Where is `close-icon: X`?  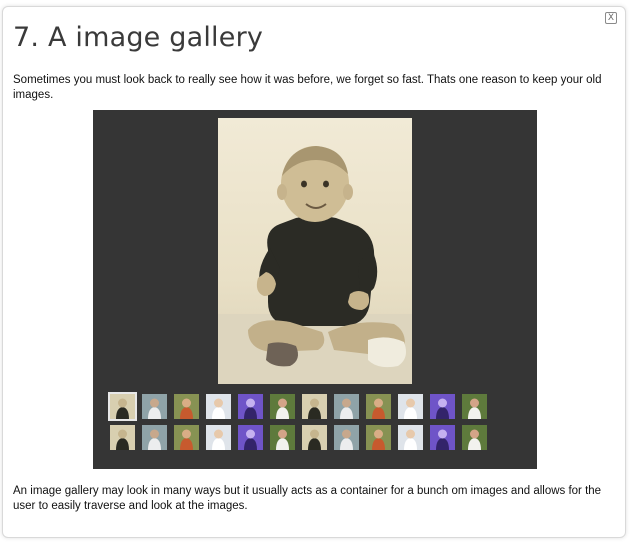 close-icon: X is located at coordinates (611, 18).